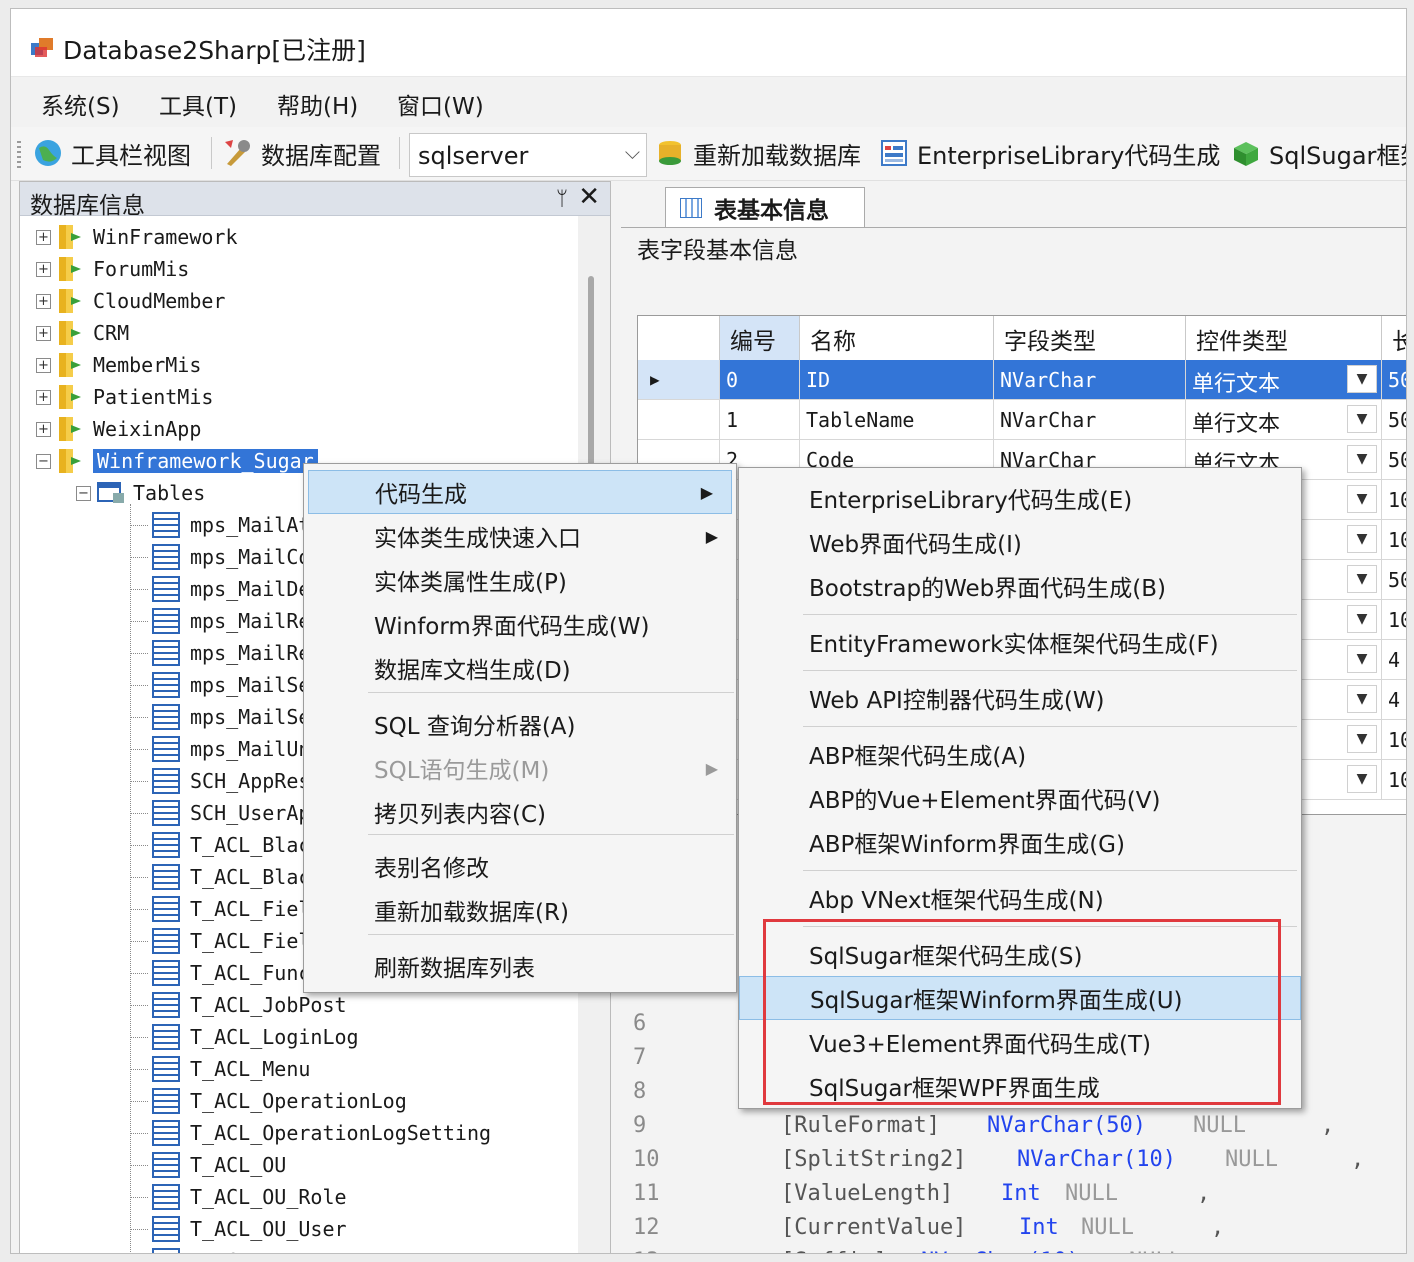 The width and height of the screenshot is (1414, 1262). What do you see at coordinates (1394, 338) in the screenshot?
I see `grid-column-header: 长` at bounding box center [1394, 338].